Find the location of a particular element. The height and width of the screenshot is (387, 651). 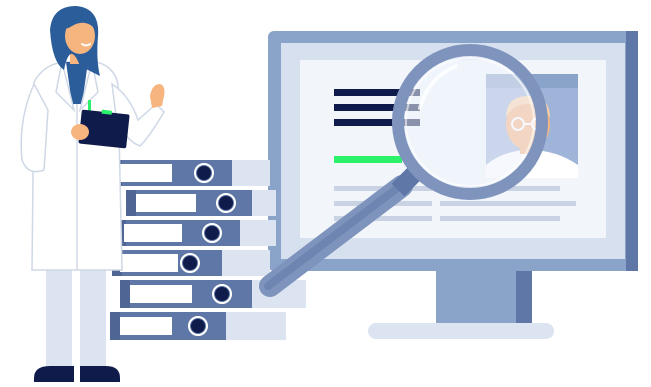

monitor-stand-base is located at coordinates (461, 331).